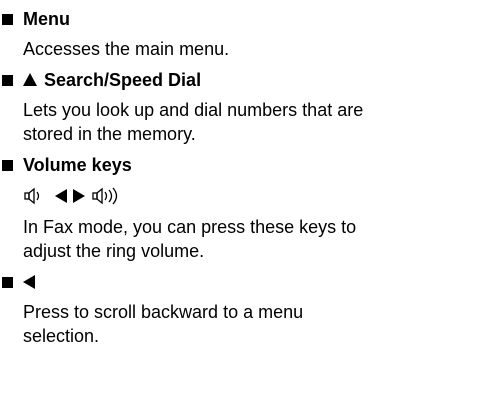 This screenshot has width=482, height=399. Describe the element at coordinates (241, 19) in the screenshot. I see `entry-menu-heading: Menu` at that location.